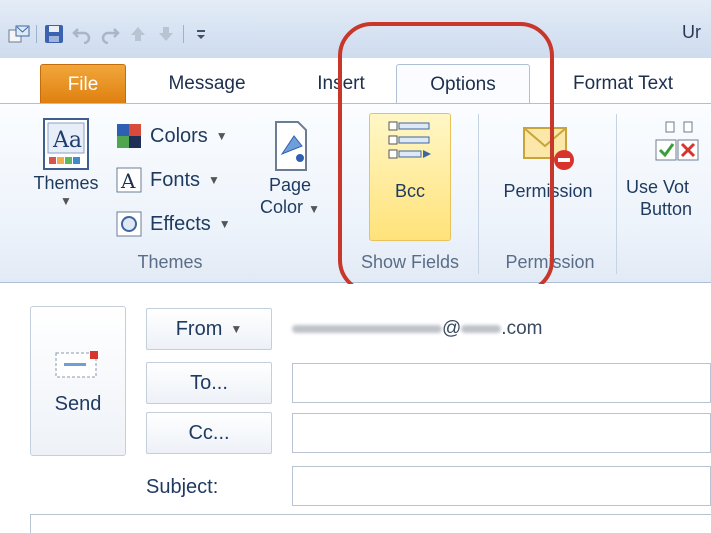 The image size is (711, 533). I want to click on from-value: @ .com, so click(417, 329).